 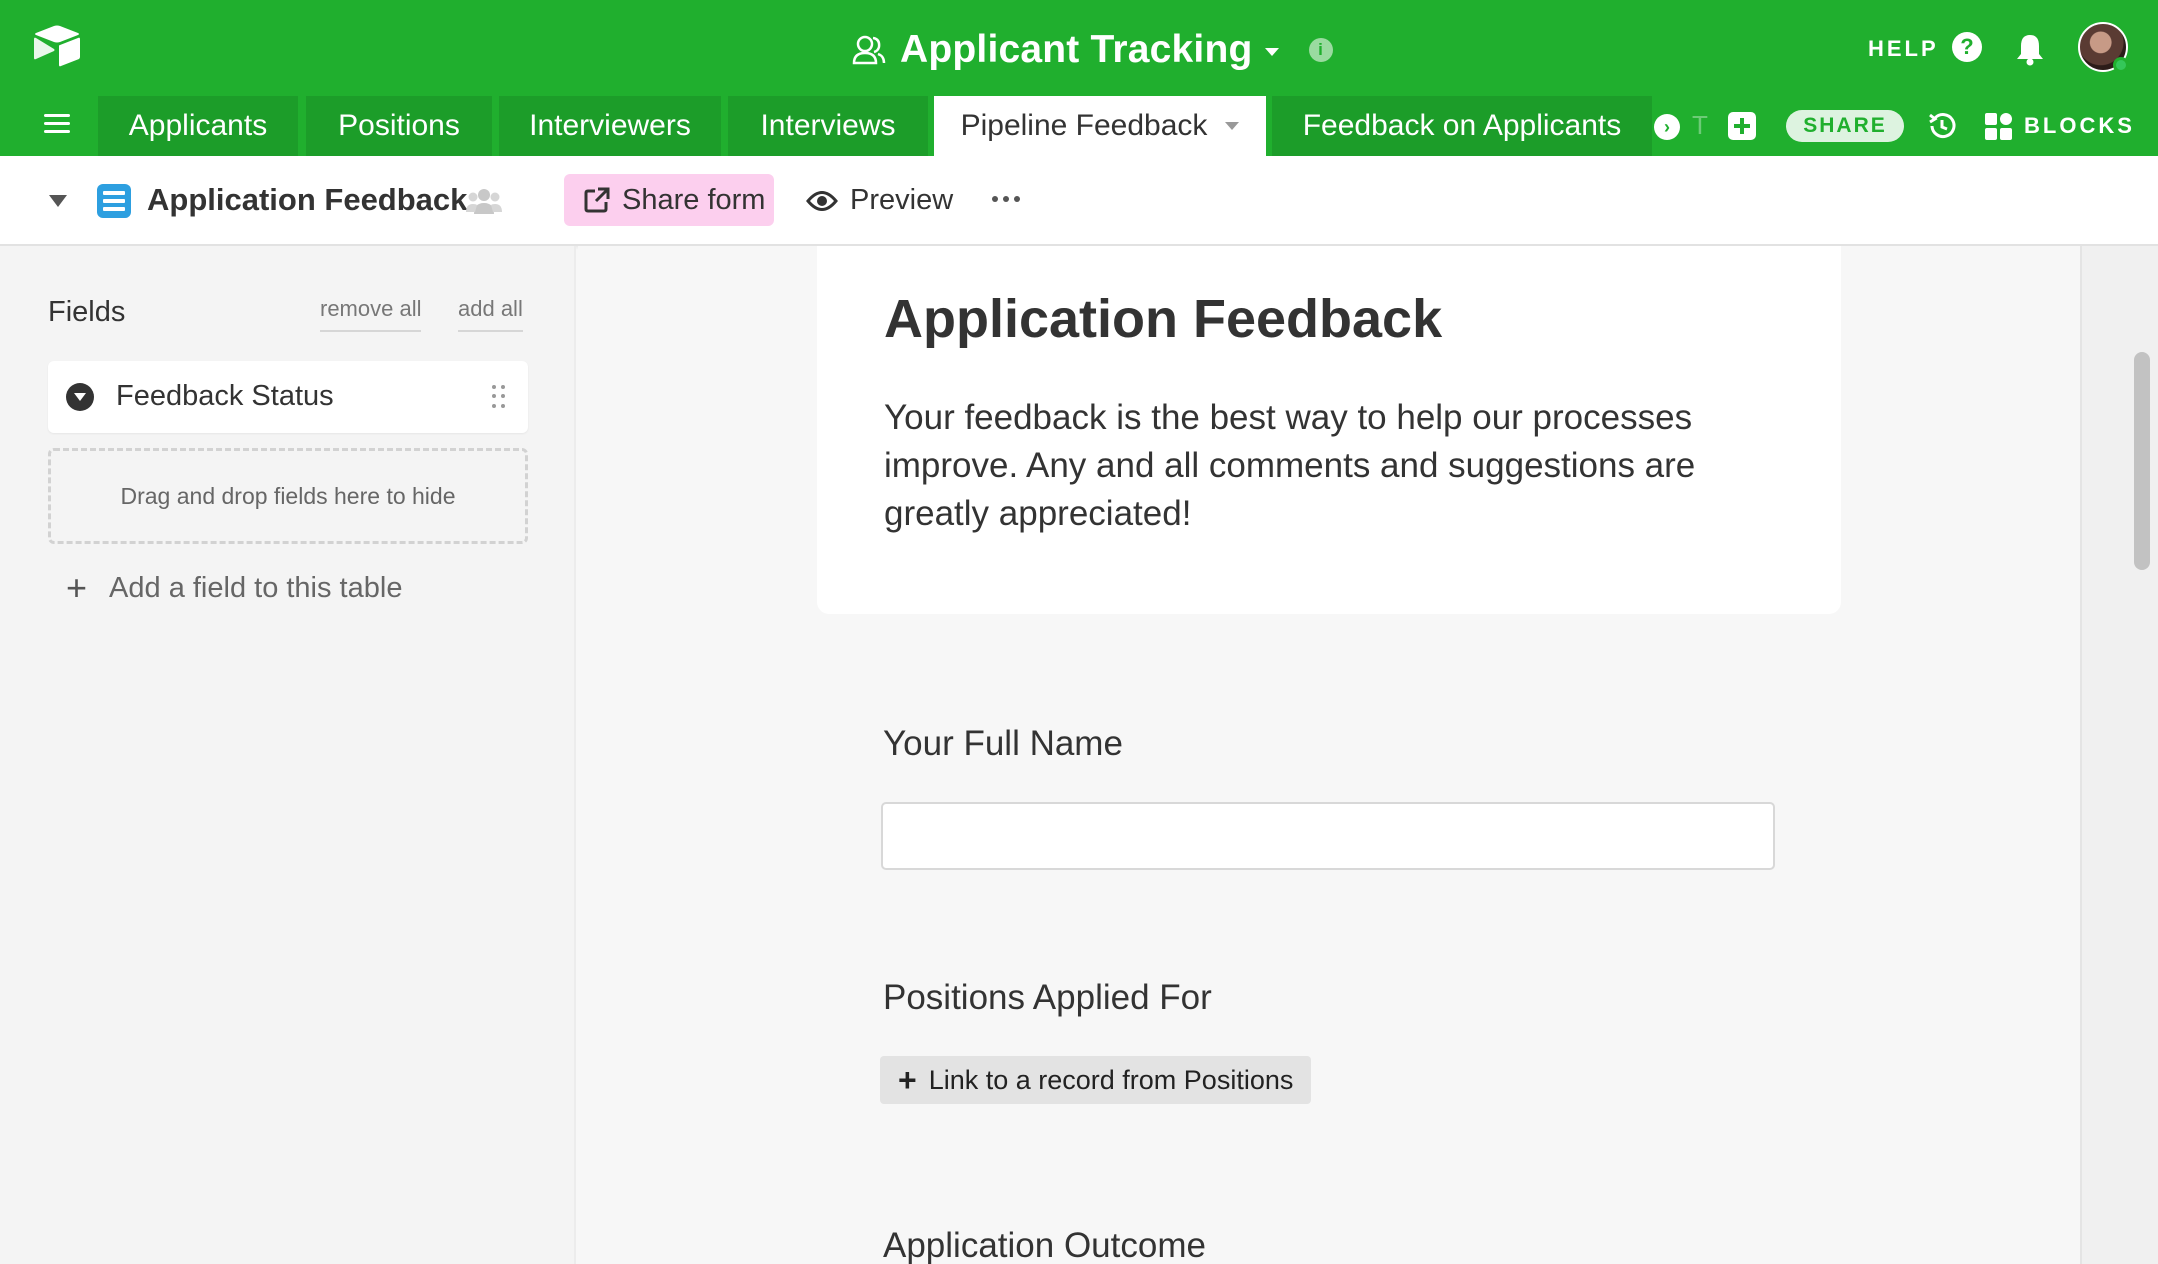 What do you see at coordinates (87, 312) in the screenshot?
I see `fields-title: Fields` at bounding box center [87, 312].